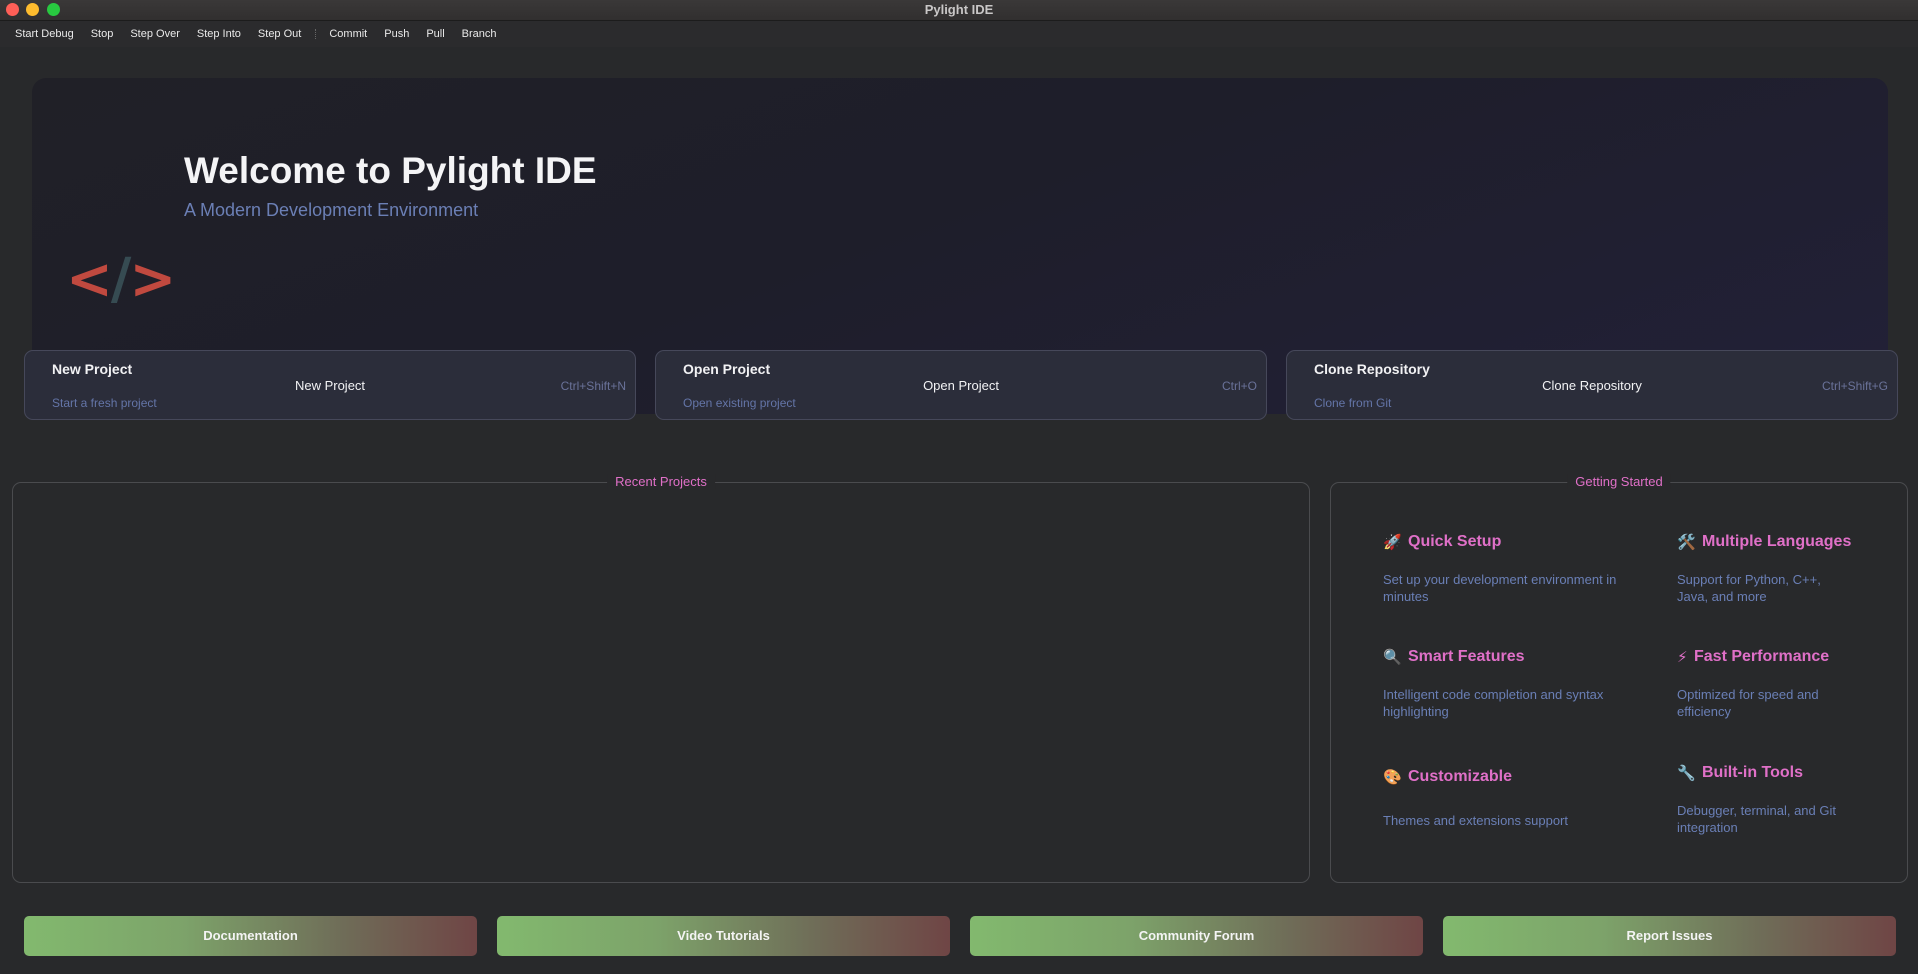  I want to click on tools-icon: 🛠️, so click(1686, 542).